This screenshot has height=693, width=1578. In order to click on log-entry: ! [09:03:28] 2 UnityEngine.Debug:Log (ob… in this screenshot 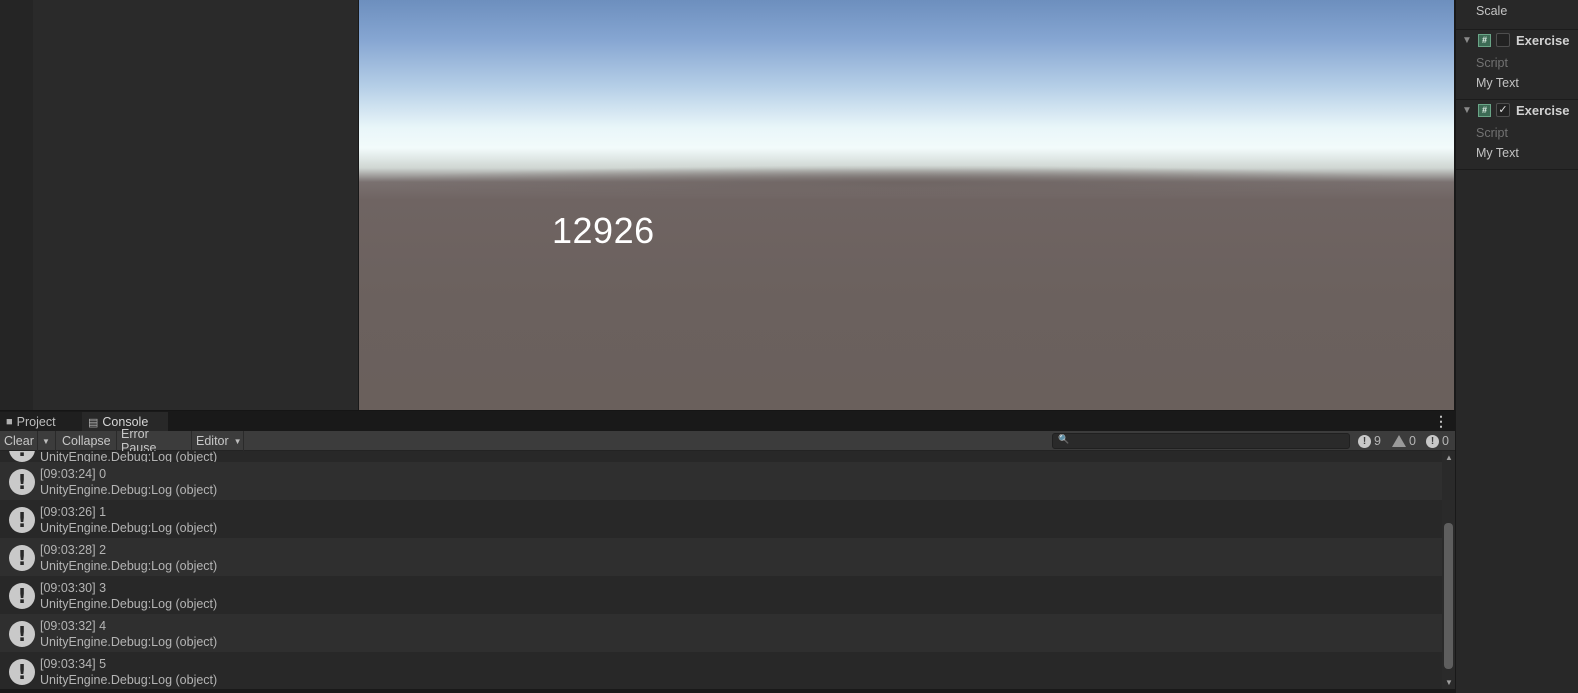, I will do `click(721, 557)`.